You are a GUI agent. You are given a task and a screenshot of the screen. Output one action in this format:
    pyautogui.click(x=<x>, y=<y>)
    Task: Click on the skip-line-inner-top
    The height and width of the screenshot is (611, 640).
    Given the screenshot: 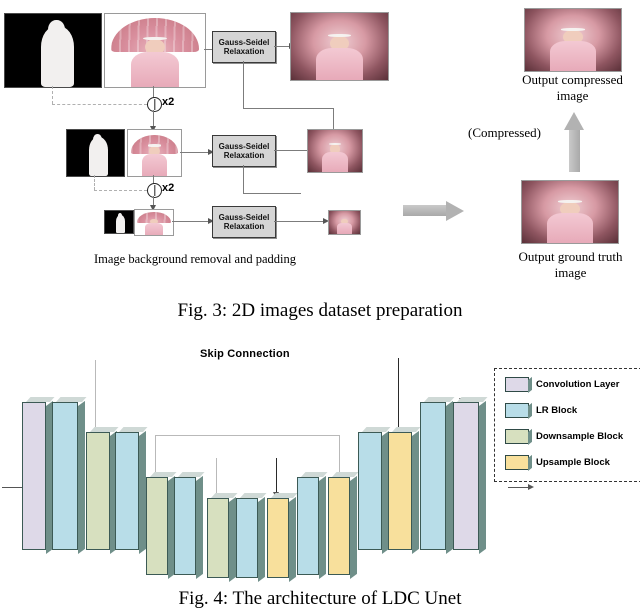 What is the action you would take?
    pyautogui.click(x=247, y=435)
    